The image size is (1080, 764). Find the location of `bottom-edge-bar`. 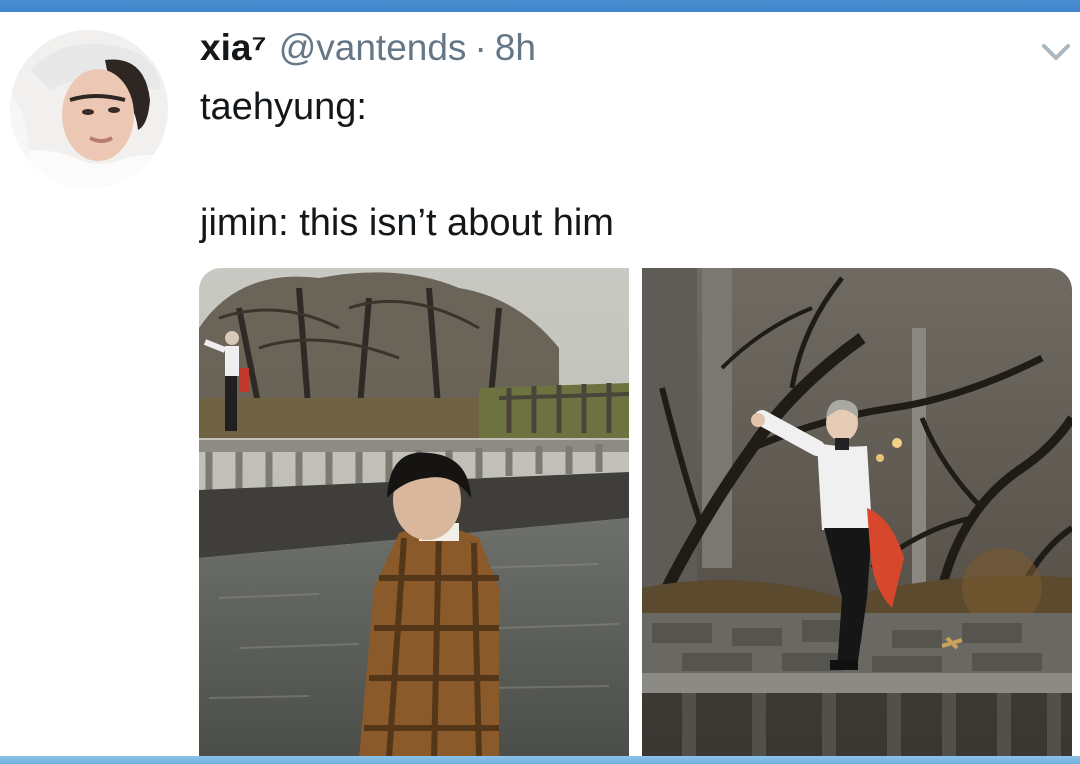

bottom-edge-bar is located at coordinates (540, 760).